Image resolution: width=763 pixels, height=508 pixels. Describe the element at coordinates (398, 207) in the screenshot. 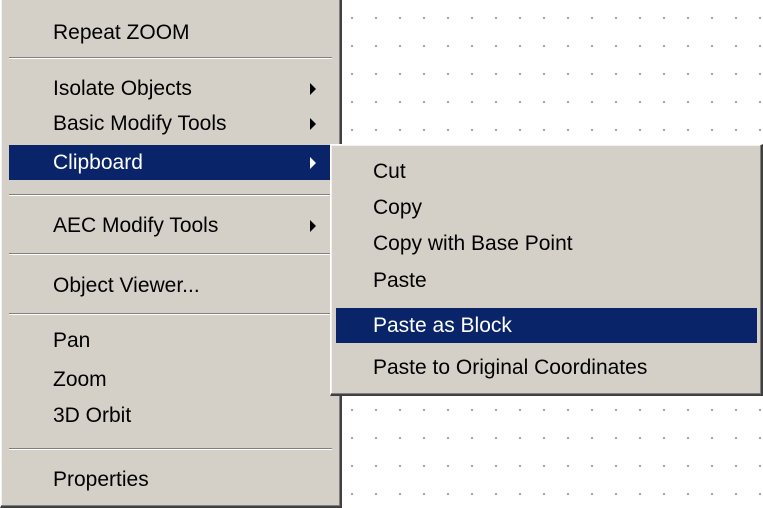

I see `menu-item-label: Copy` at that location.